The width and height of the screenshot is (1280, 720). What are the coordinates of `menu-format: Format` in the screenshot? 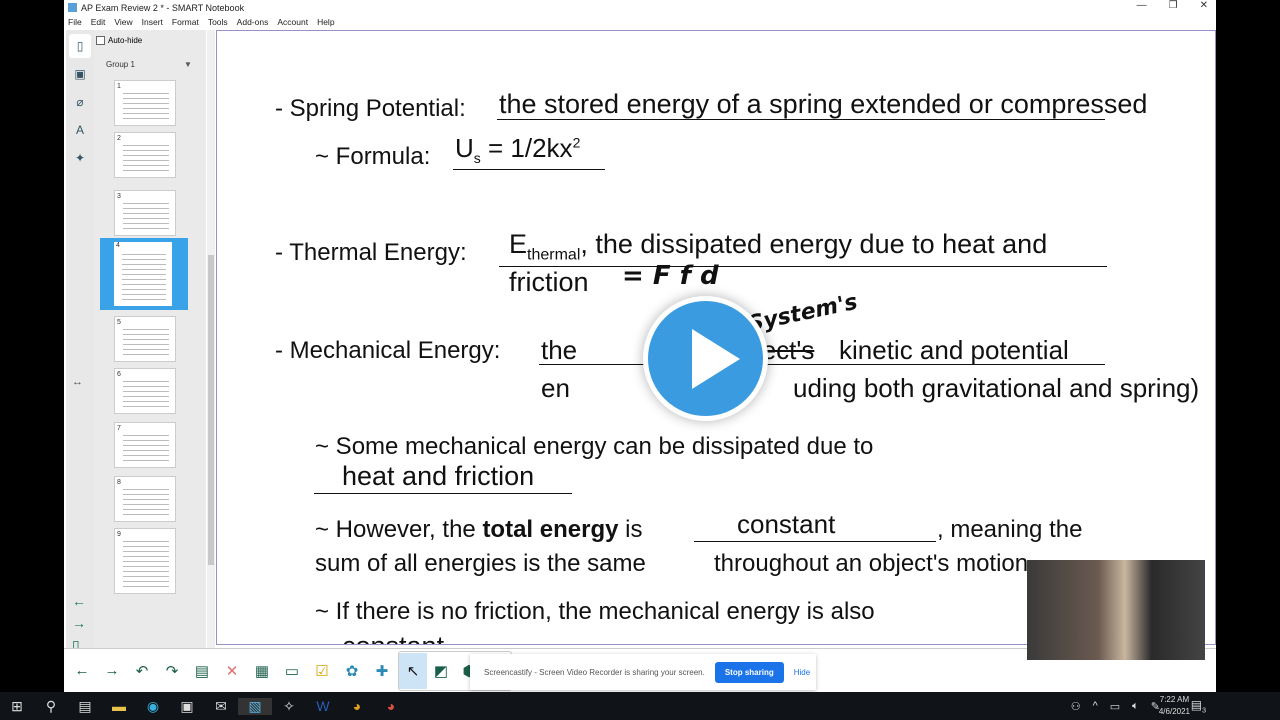 It's located at (185, 22).